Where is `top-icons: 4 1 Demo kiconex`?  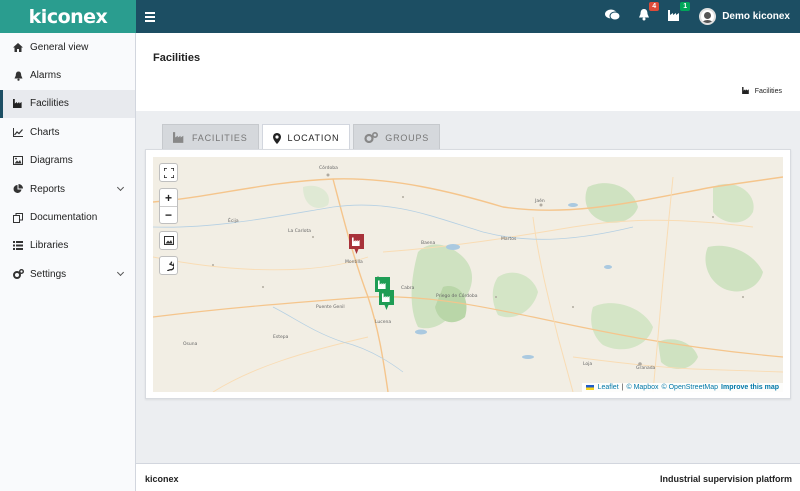 top-icons: 4 1 Demo kiconex is located at coordinates (702, 16).